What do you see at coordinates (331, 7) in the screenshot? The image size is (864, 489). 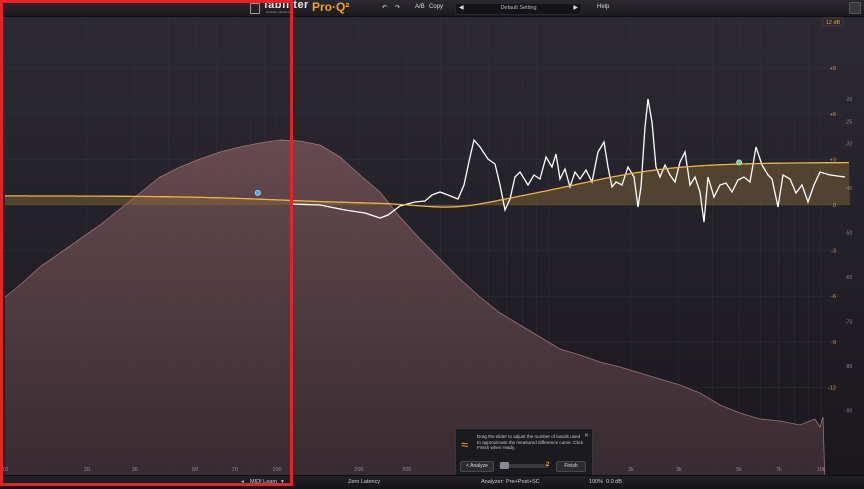 I see `product-name: Pro·Q²` at bounding box center [331, 7].